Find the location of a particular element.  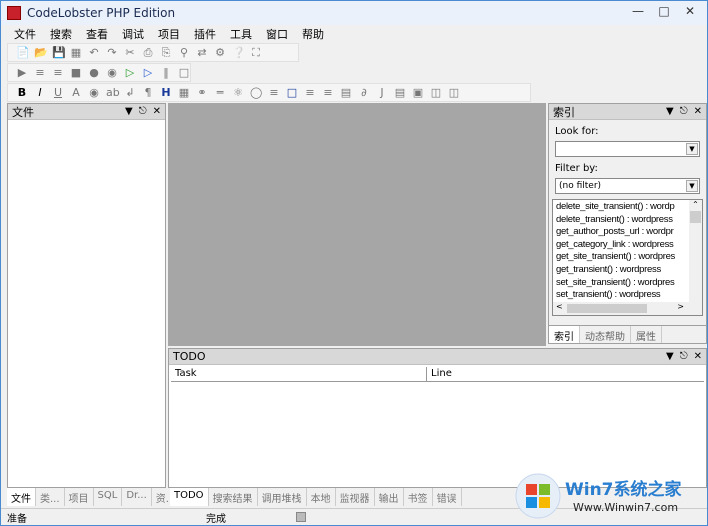

center-icon: ≡ is located at coordinates (310, 92).